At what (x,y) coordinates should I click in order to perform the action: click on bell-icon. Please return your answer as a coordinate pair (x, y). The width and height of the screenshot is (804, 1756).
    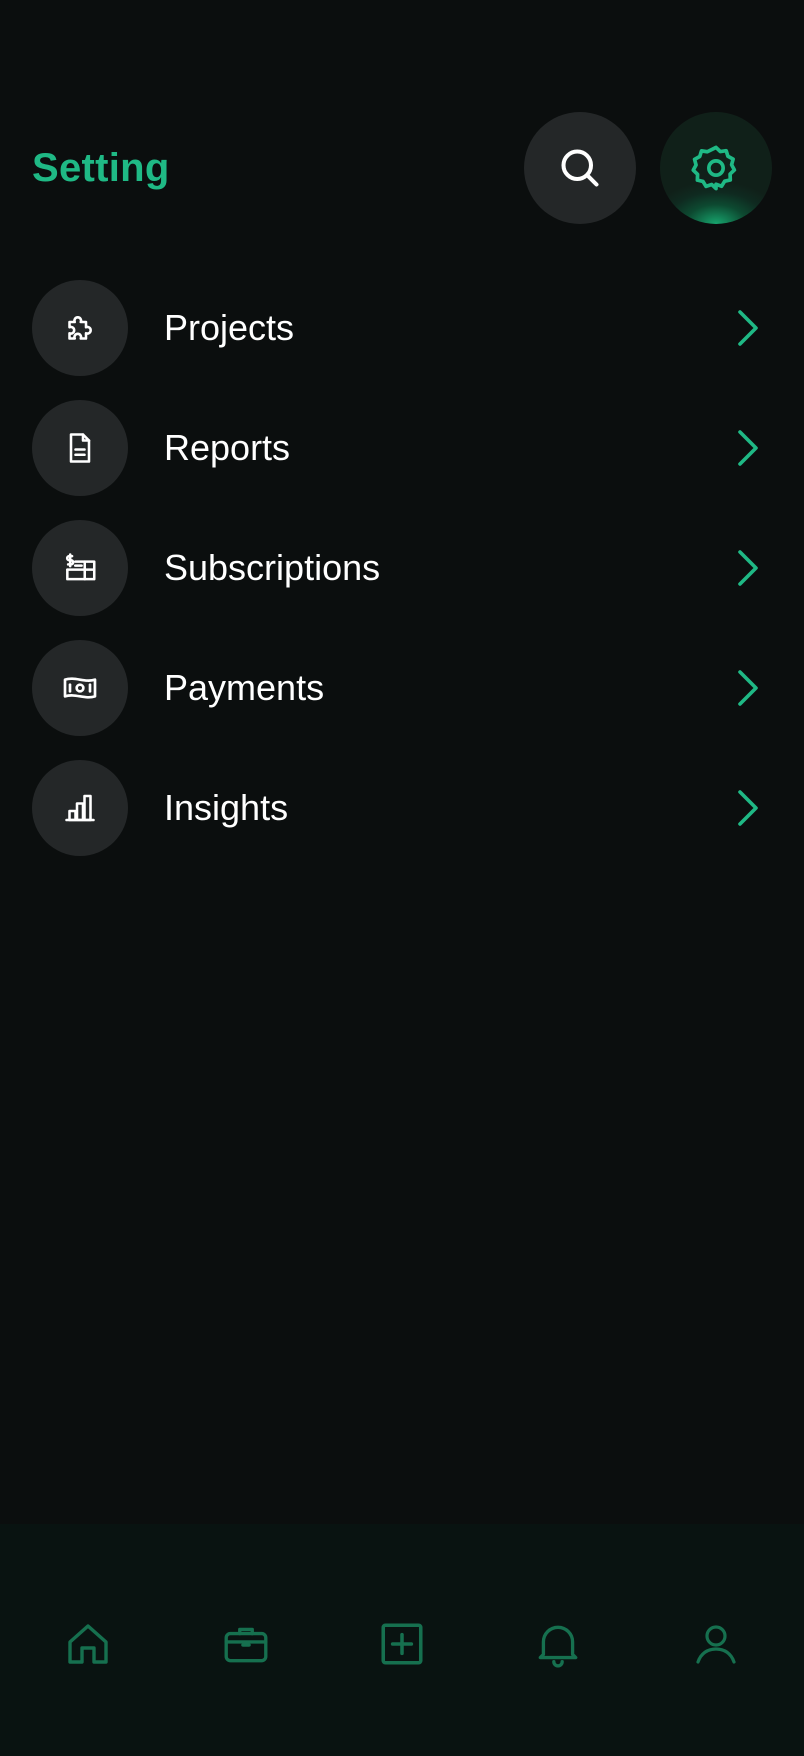
    Looking at the image, I should click on (558, 1646).